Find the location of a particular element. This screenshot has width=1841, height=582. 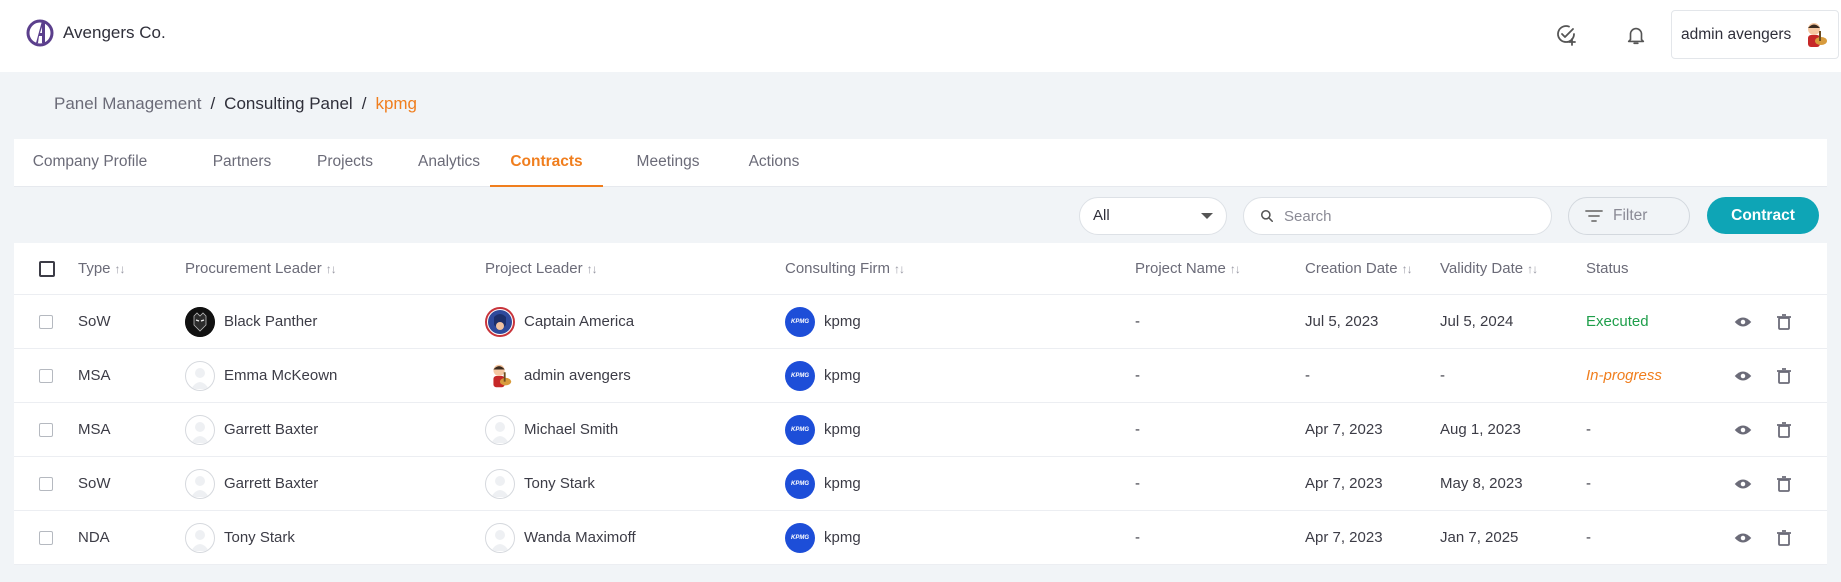

procurement-leader-cell: Tony Stark is located at coordinates (240, 537).